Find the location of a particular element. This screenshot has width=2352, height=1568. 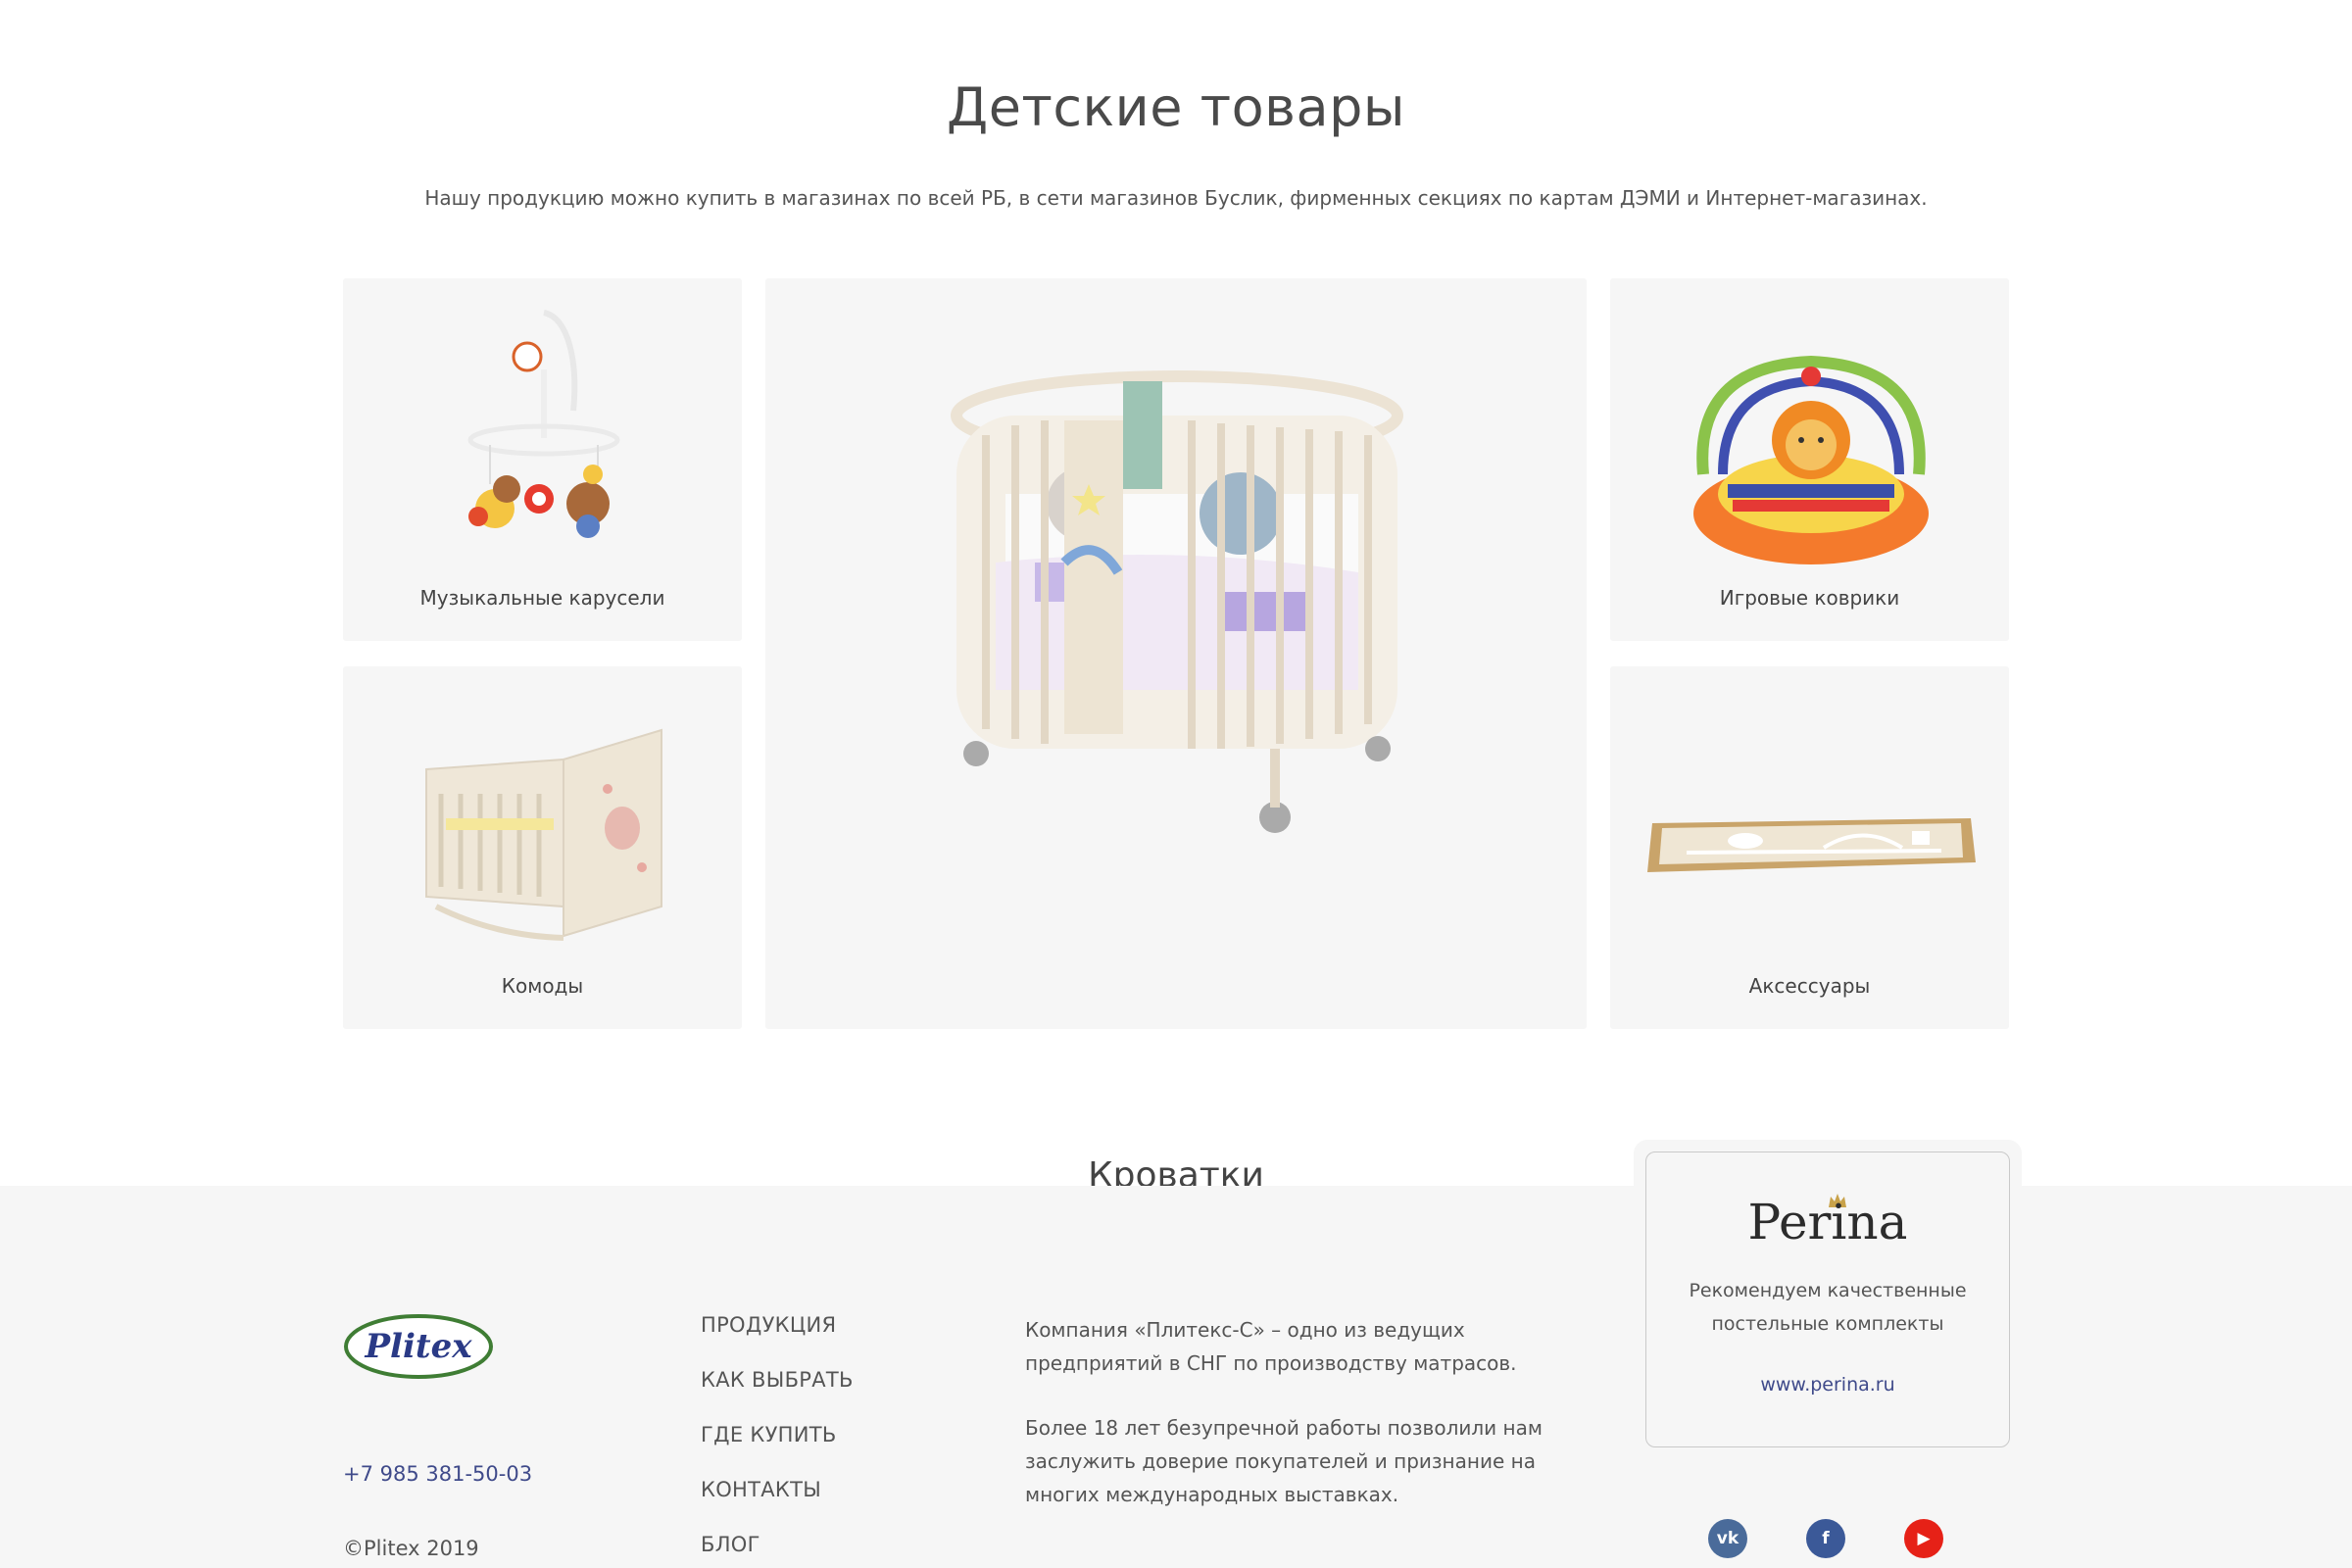

category-label: Игровые коврики is located at coordinates (1809, 598).